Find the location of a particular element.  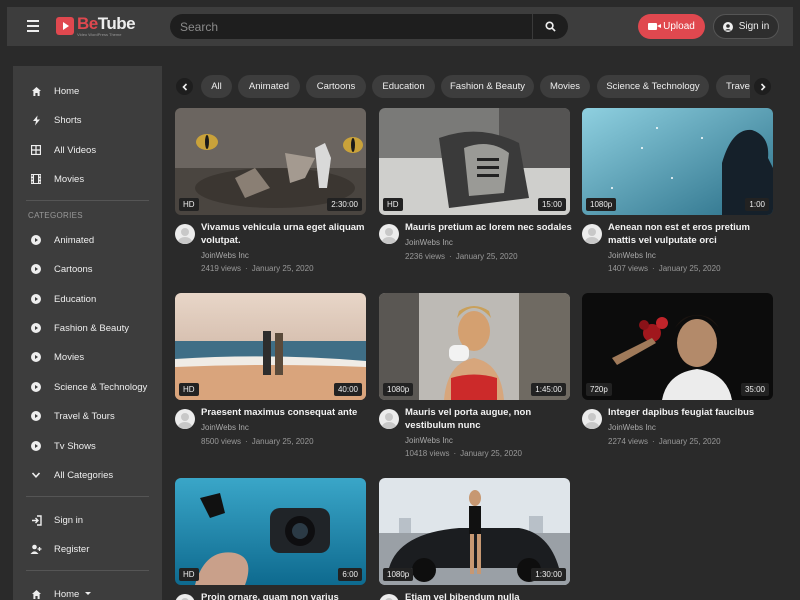

video-thumbnail: 1080p 1:45:00 is located at coordinates (474, 346).